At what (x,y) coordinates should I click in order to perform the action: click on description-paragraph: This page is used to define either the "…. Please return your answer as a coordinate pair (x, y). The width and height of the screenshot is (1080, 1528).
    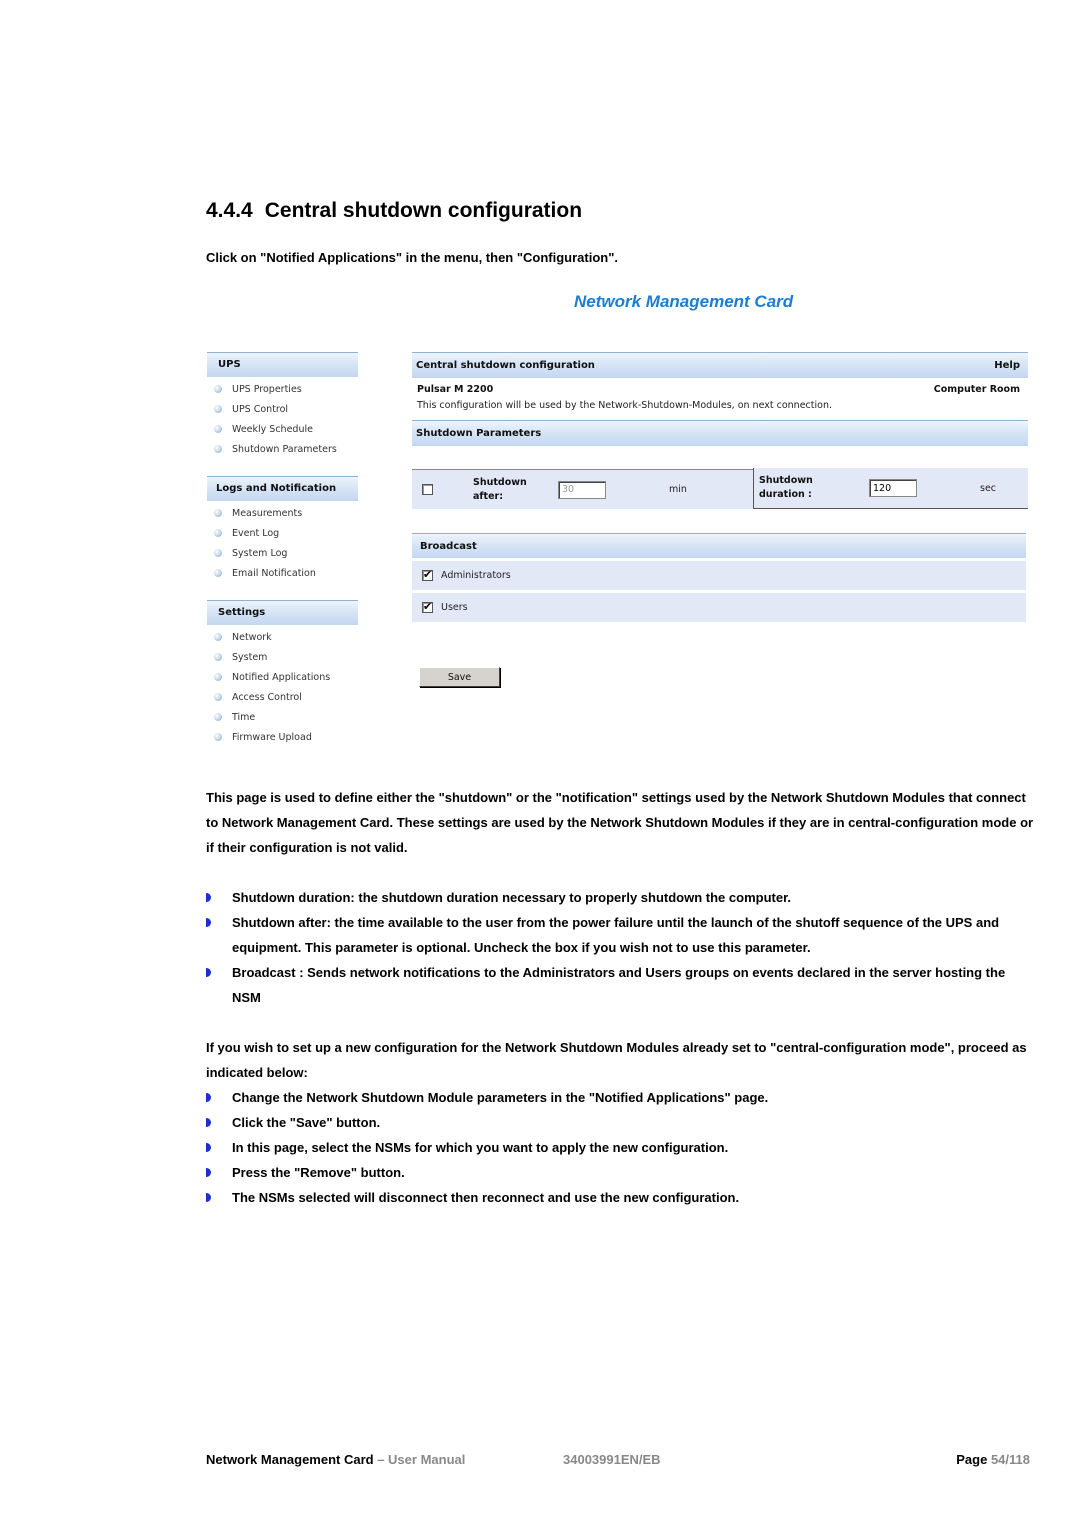
    Looking at the image, I should click on (620, 822).